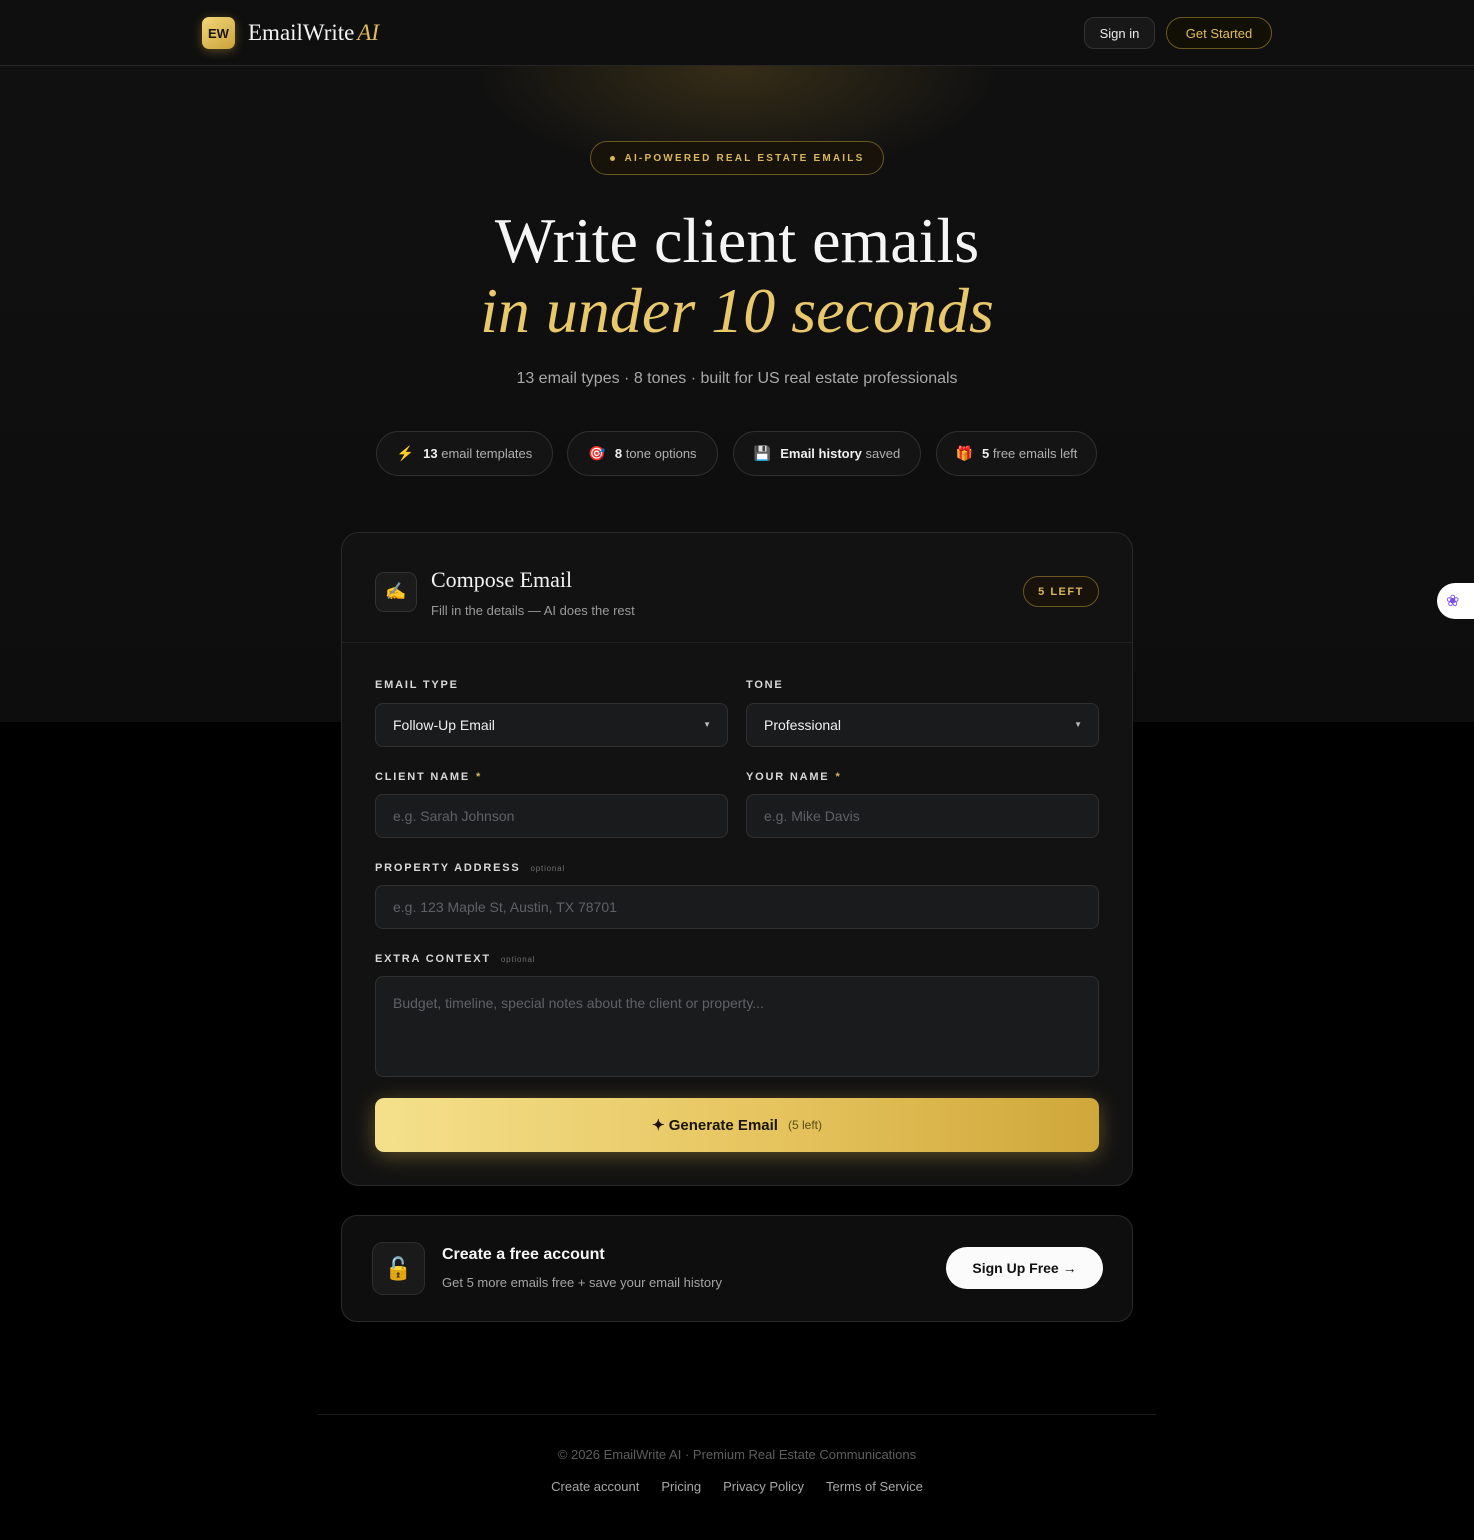 This screenshot has height=1540, width=1474. I want to click on sign-in-button: Sign in, so click(1119, 33).